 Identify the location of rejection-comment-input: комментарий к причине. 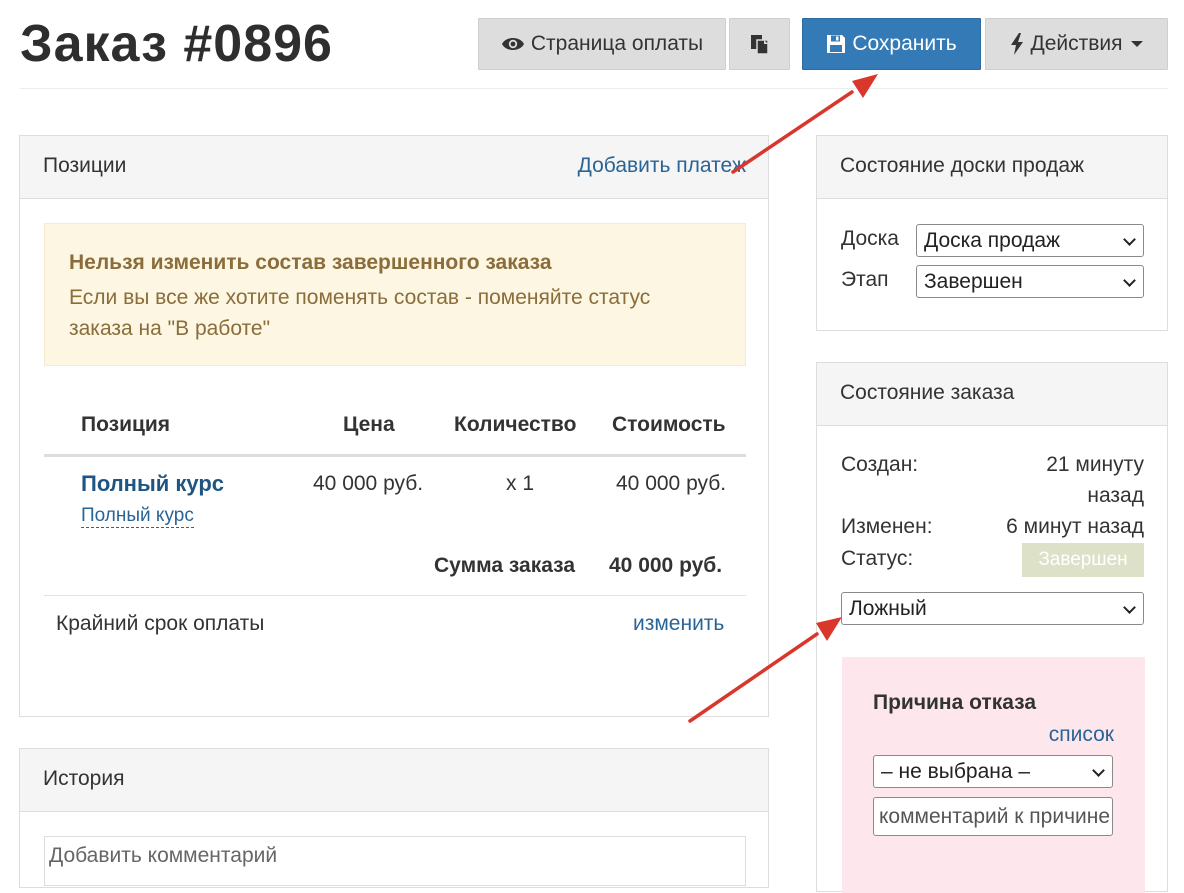
(993, 816).